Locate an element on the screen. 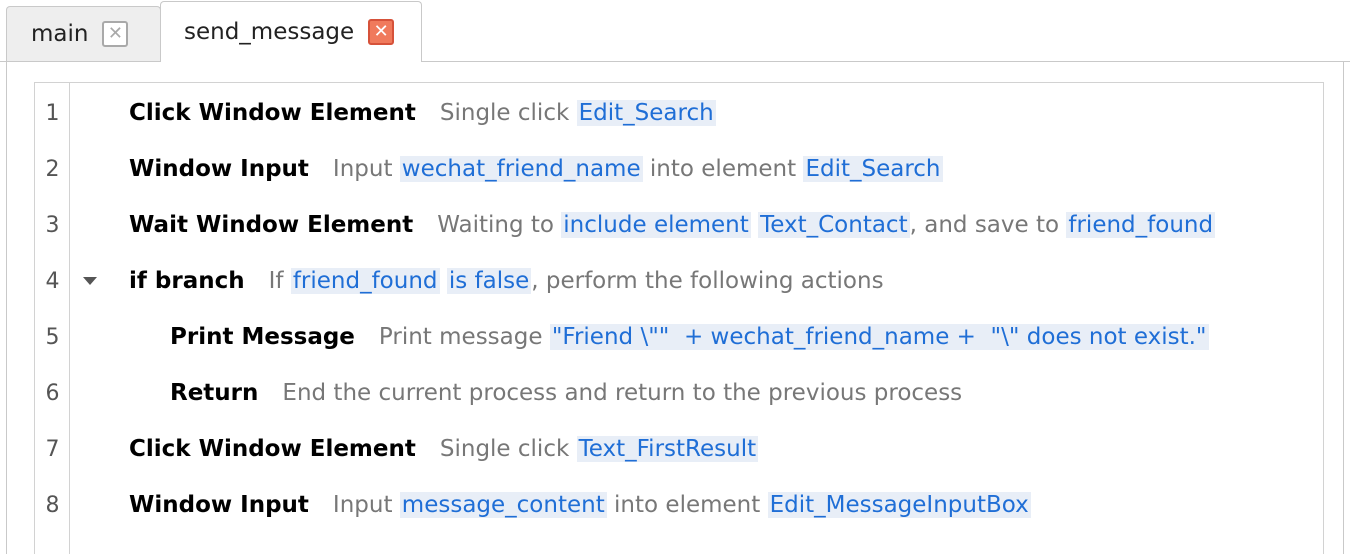  line-number: 1 is located at coordinates (52, 113).